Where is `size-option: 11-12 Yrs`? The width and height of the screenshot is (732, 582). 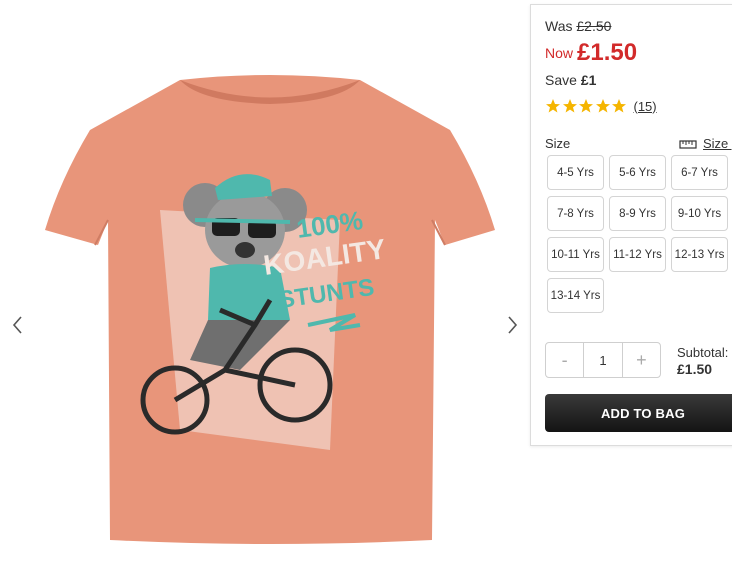 size-option: 11-12 Yrs is located at coordinates (637, 254).